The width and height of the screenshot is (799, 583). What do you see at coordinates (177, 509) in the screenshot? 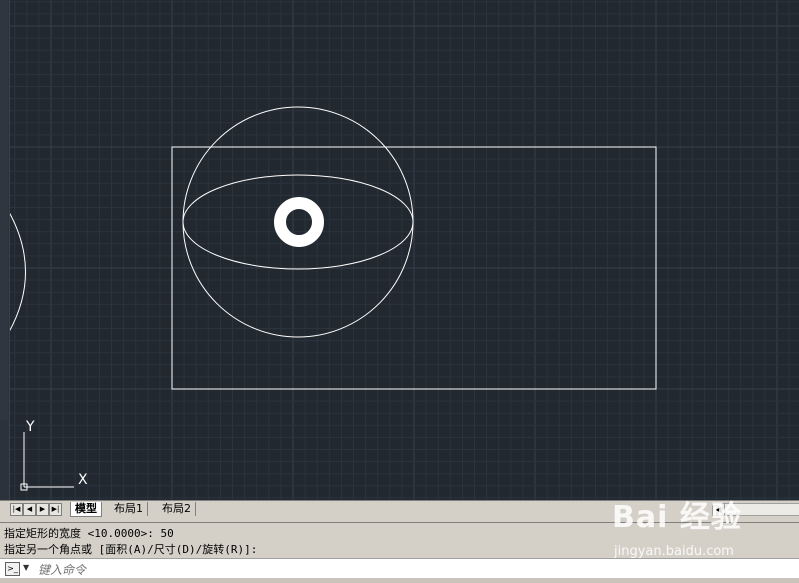
I see `tab-layout2: 布局2` at bounding box center [177, 509].